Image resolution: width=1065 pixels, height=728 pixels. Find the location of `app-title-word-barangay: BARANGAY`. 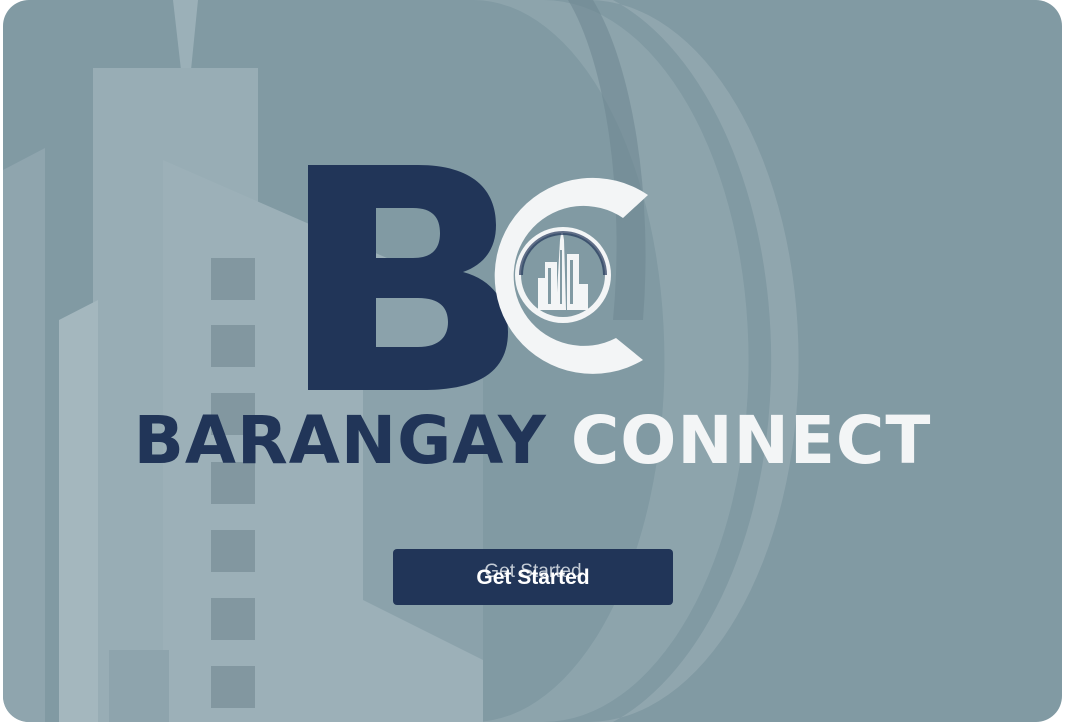

app-title-word-barangay: BARANGAY is located at coordinates (340, 440).